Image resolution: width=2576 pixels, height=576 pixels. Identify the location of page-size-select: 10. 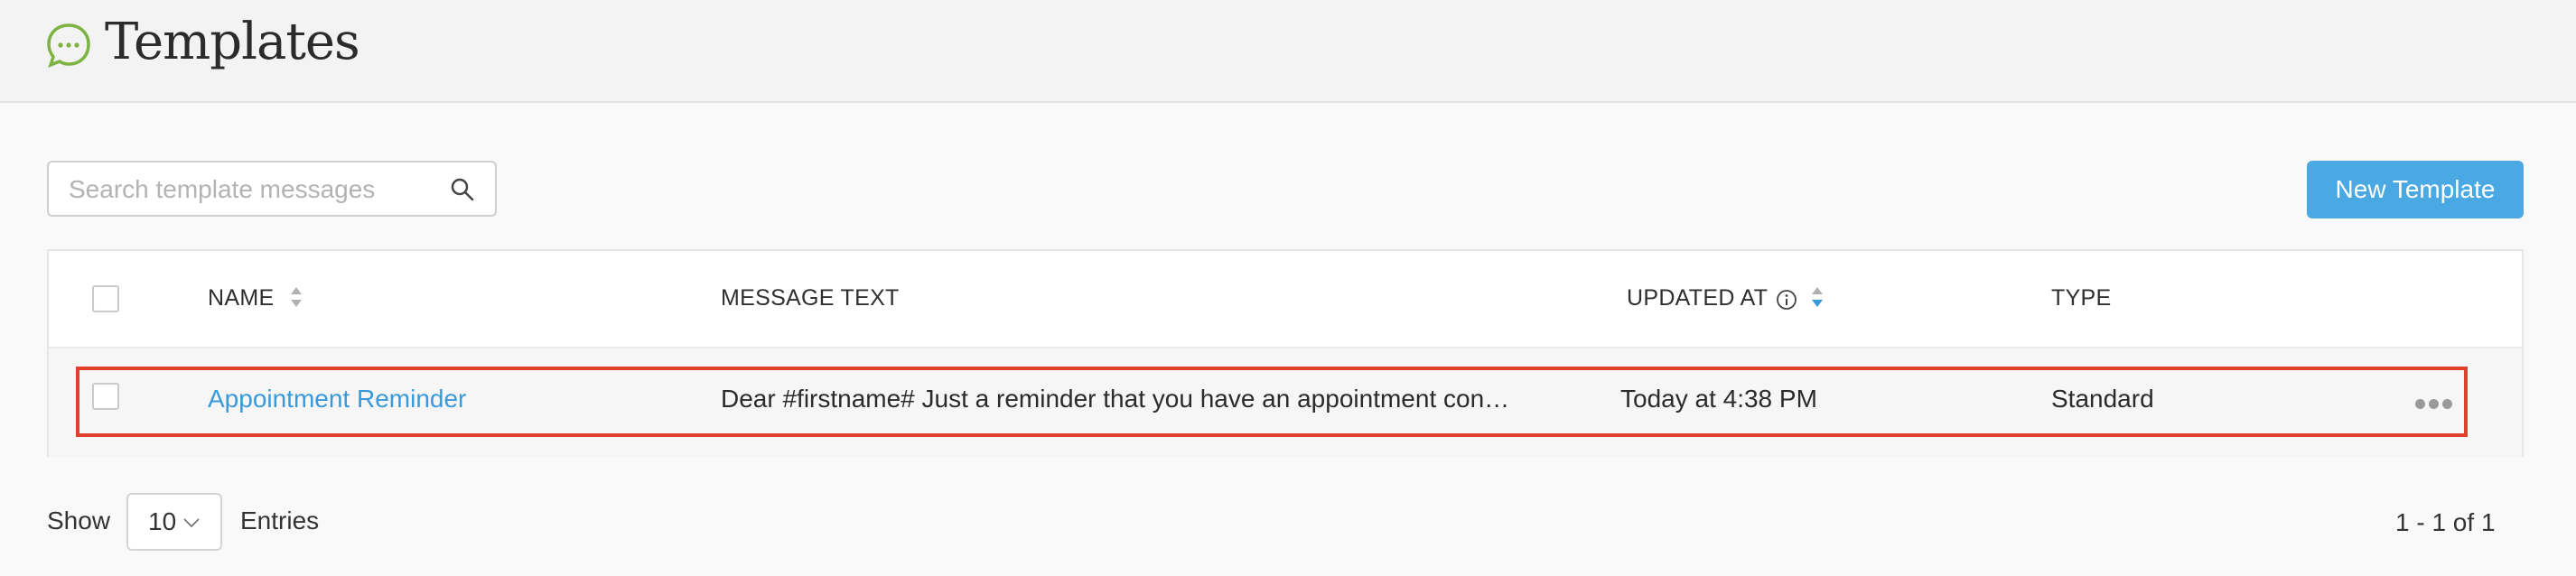
(174, 522).